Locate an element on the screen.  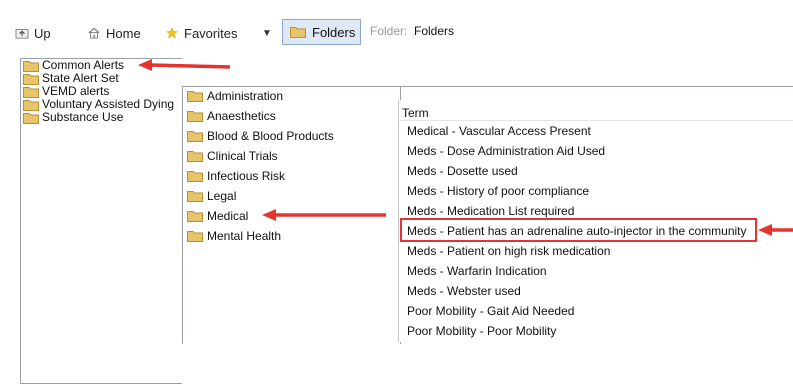
category-item-mental-health: Mental Health is located at coordinates (234, 236).